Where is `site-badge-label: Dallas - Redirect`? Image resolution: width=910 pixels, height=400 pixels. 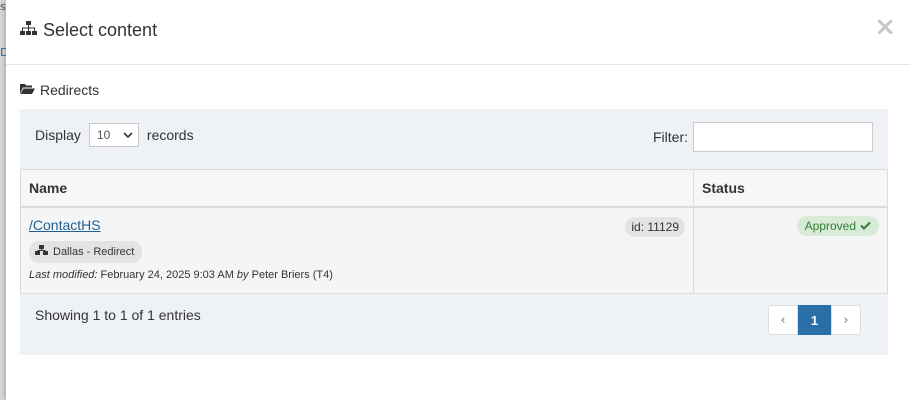
site-badge-label: Dallas - Redirect is located at coordinates (94, 252).